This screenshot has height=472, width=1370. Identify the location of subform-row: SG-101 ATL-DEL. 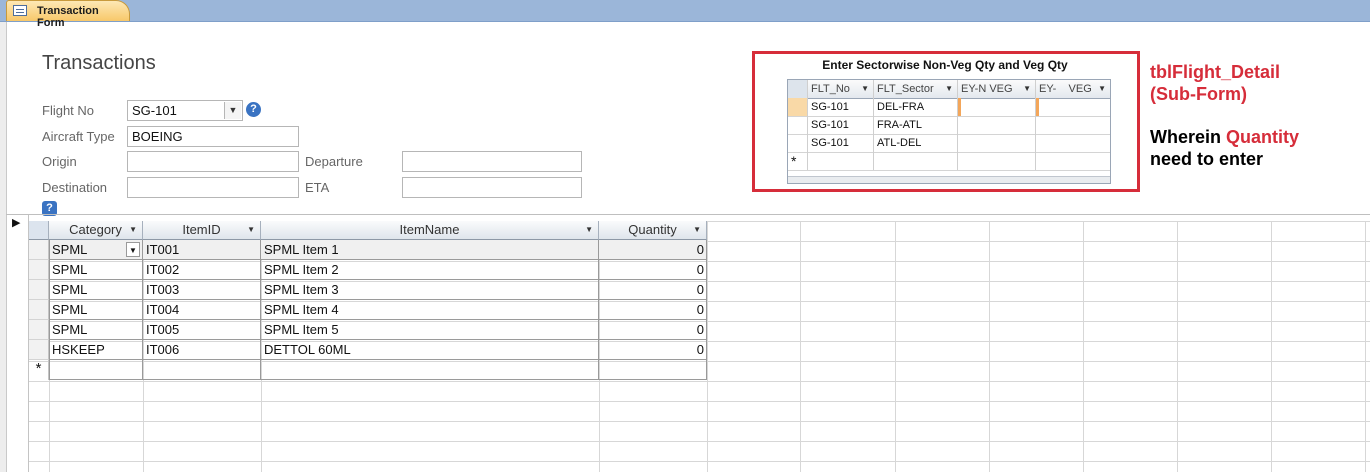
(949, 143).